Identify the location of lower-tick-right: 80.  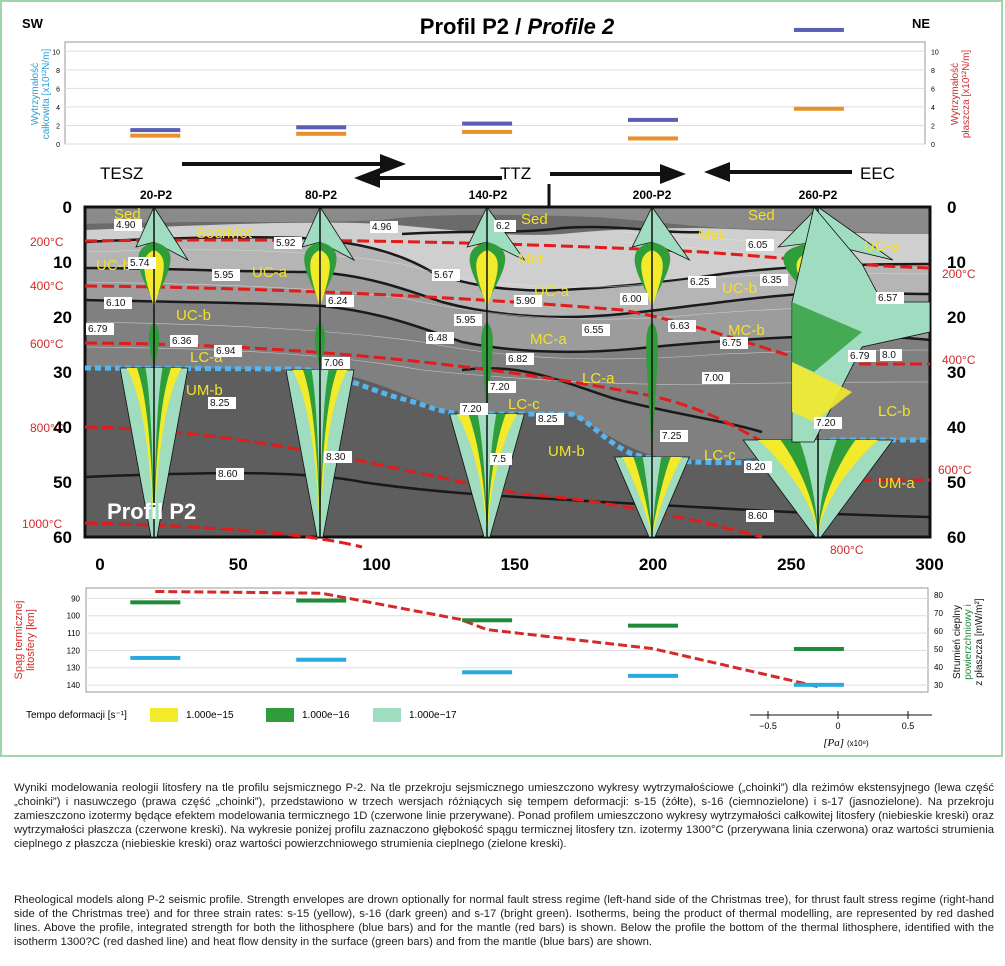
(938, 595).